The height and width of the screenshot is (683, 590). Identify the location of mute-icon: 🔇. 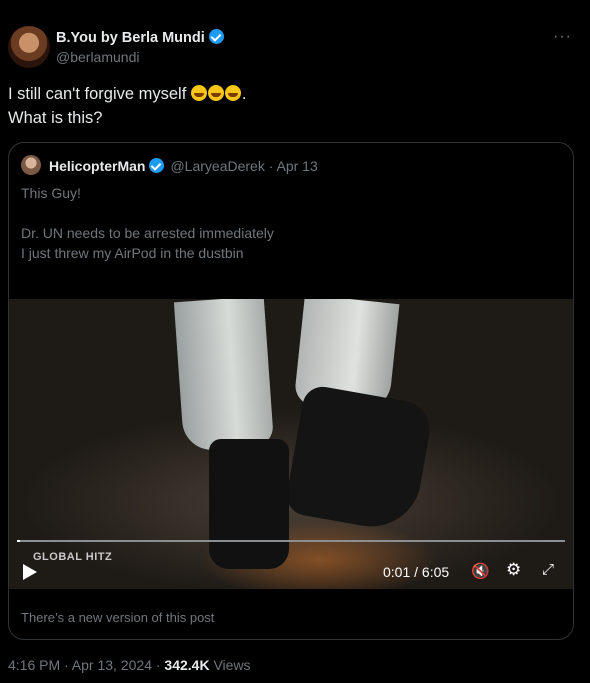
(480, 571).